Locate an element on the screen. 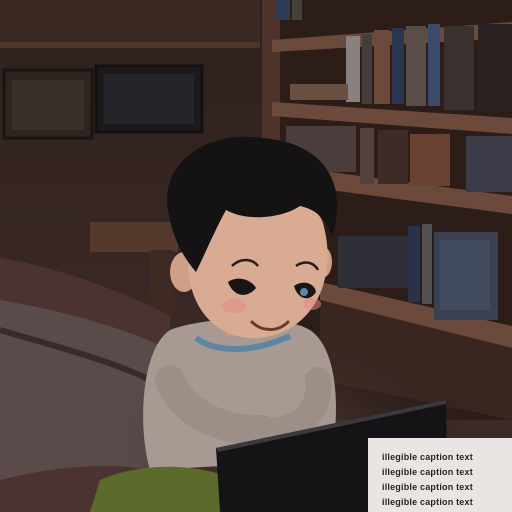 The width and height of the screenshot is (512, 512). wall-picture-right is located at coordinates (149, 99).